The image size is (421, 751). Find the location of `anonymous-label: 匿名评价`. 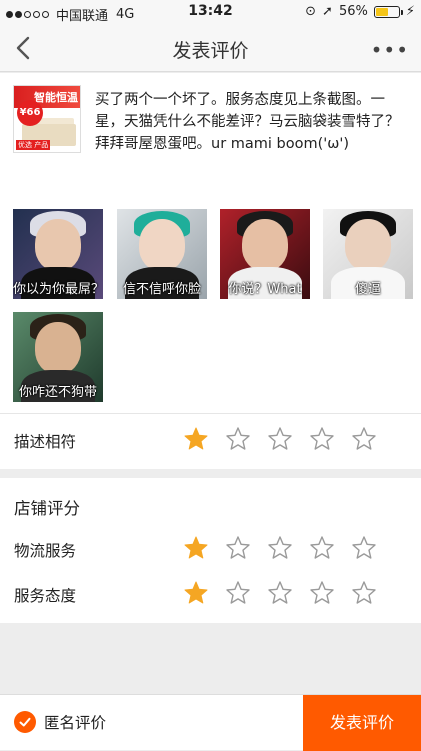

anonymous-label: 匿名评价 is located at coordinates (75, 723).